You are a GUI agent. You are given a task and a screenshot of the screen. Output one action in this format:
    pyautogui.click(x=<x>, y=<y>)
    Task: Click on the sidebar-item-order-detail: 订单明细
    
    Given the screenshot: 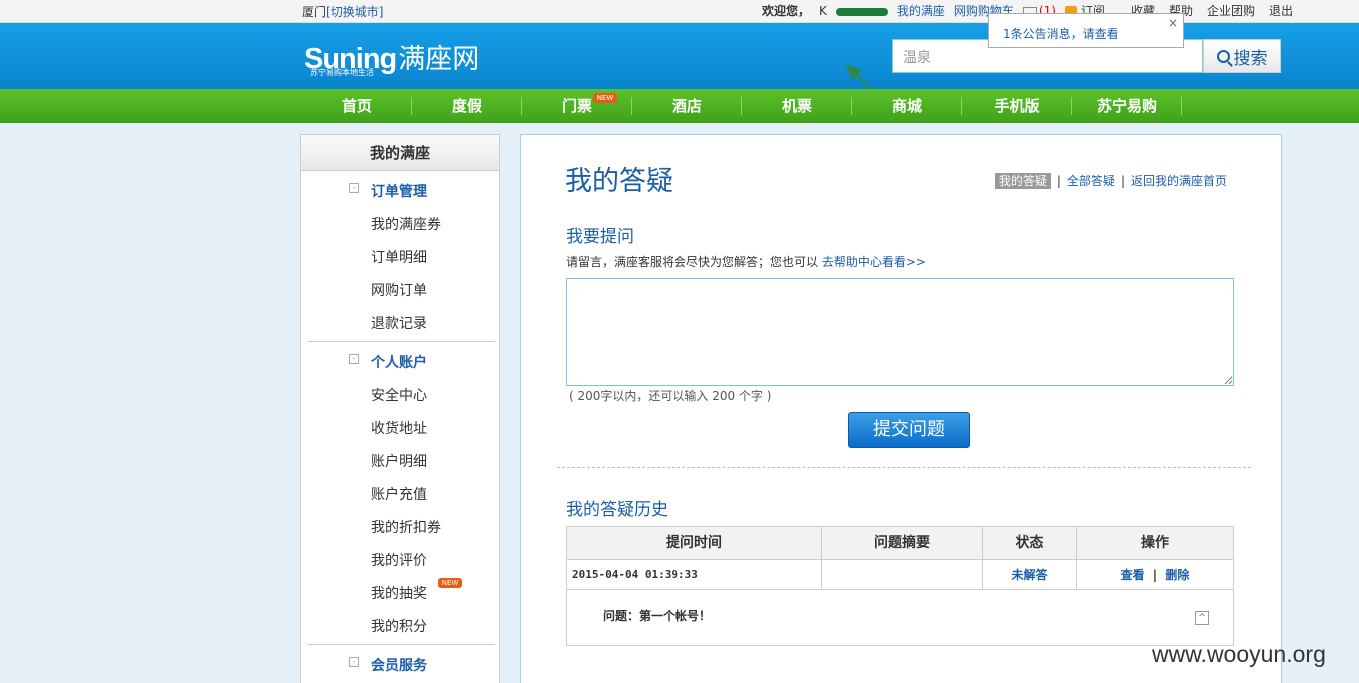 What is the action you would take?
    pyautogui.click(x=399, y=257)
    